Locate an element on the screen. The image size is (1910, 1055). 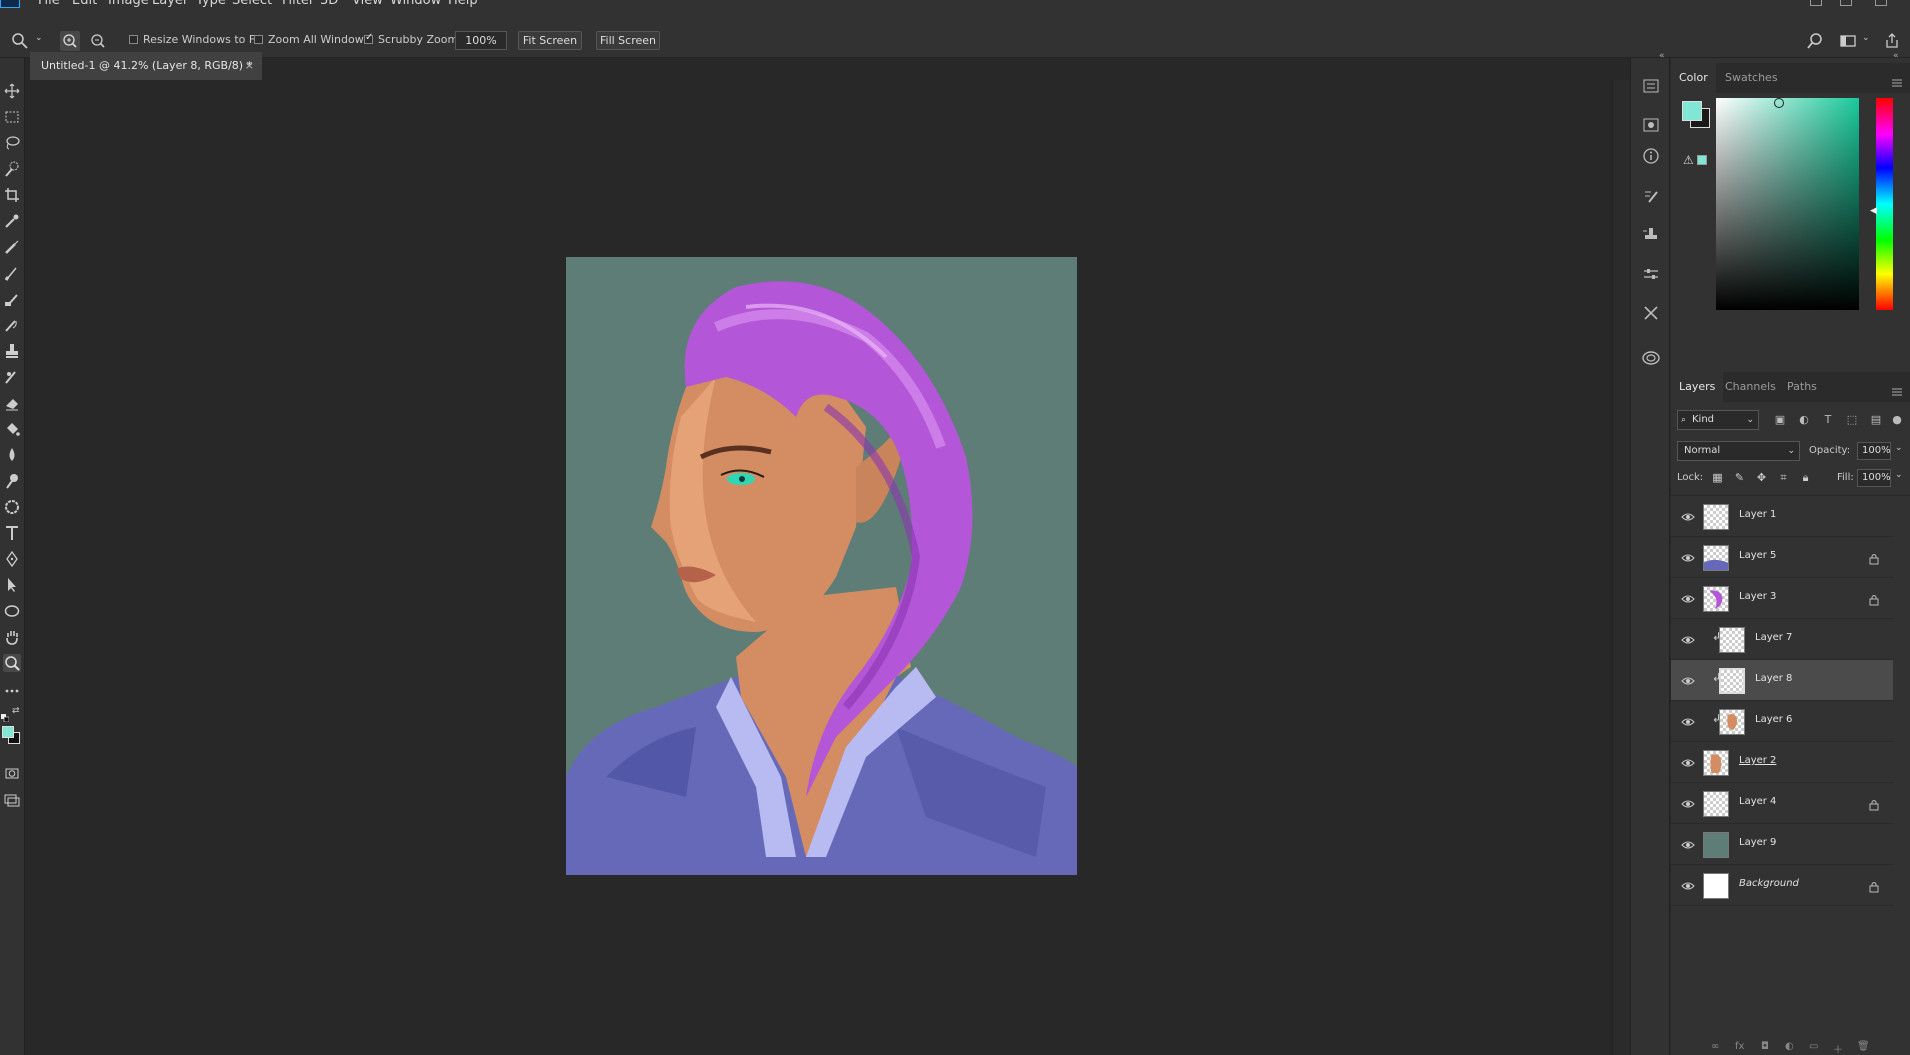
layer-row-layer-7: ↲ Layer 7 is located at coordinates (1782, 639).